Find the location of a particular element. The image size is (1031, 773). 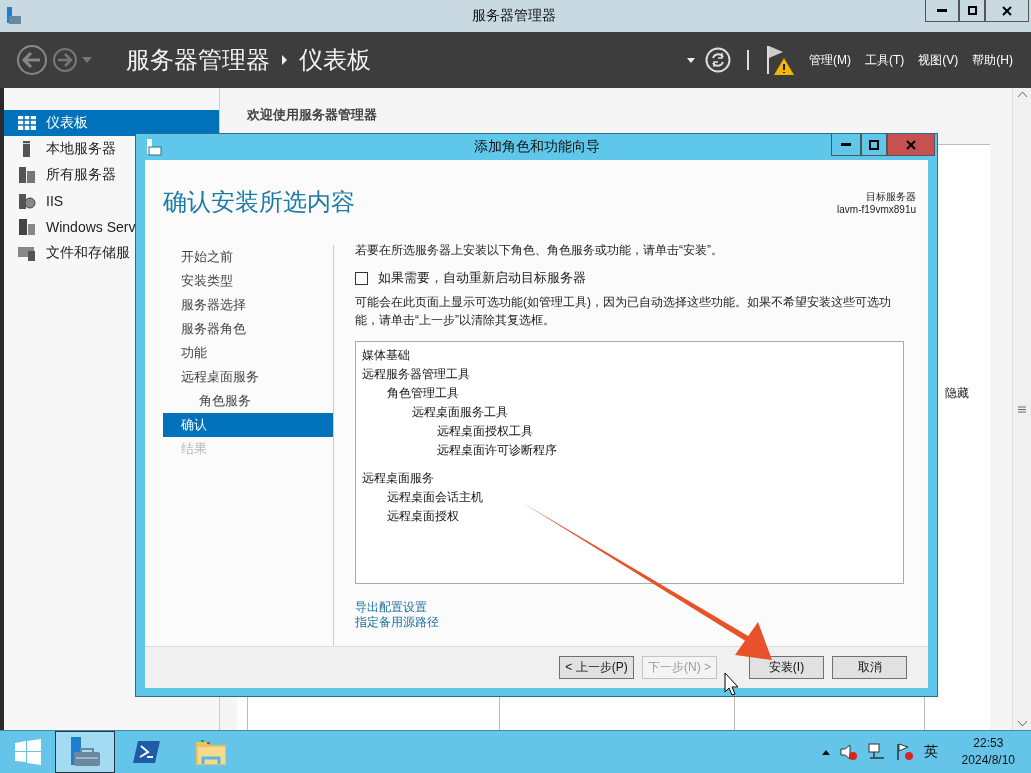

caret-up-icon is located at coordinates (825, 752).